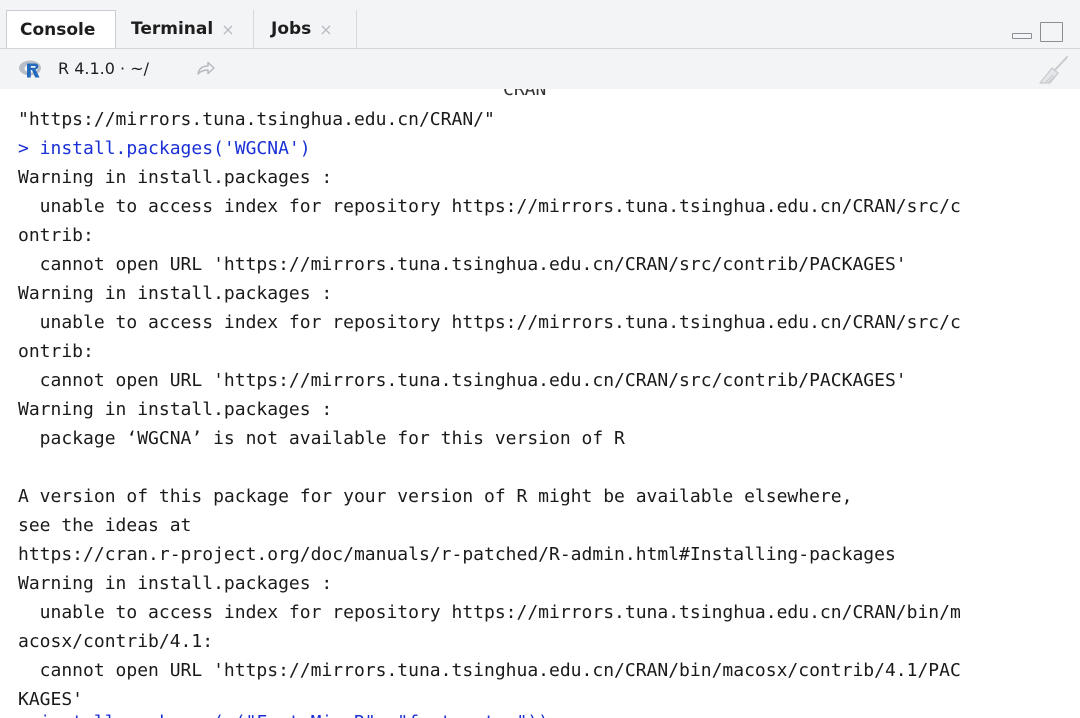 The height and width of the screenshot is (718, 1080). I want to click on tab-console: Console, so click(61, 29).